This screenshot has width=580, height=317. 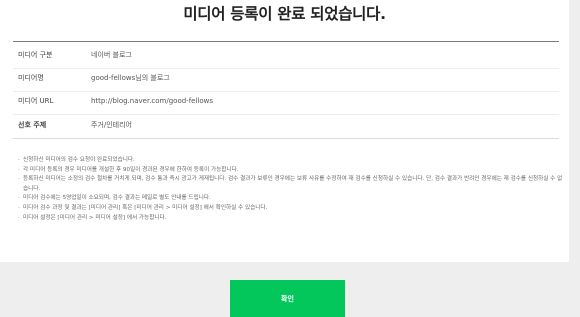 What do you see at coordinates (290, 161) in the screenshot?
I see `notice-item: 신청하신 미디어의 검수 요청이 완료되었습니다.` at bounding box center [290, 161].